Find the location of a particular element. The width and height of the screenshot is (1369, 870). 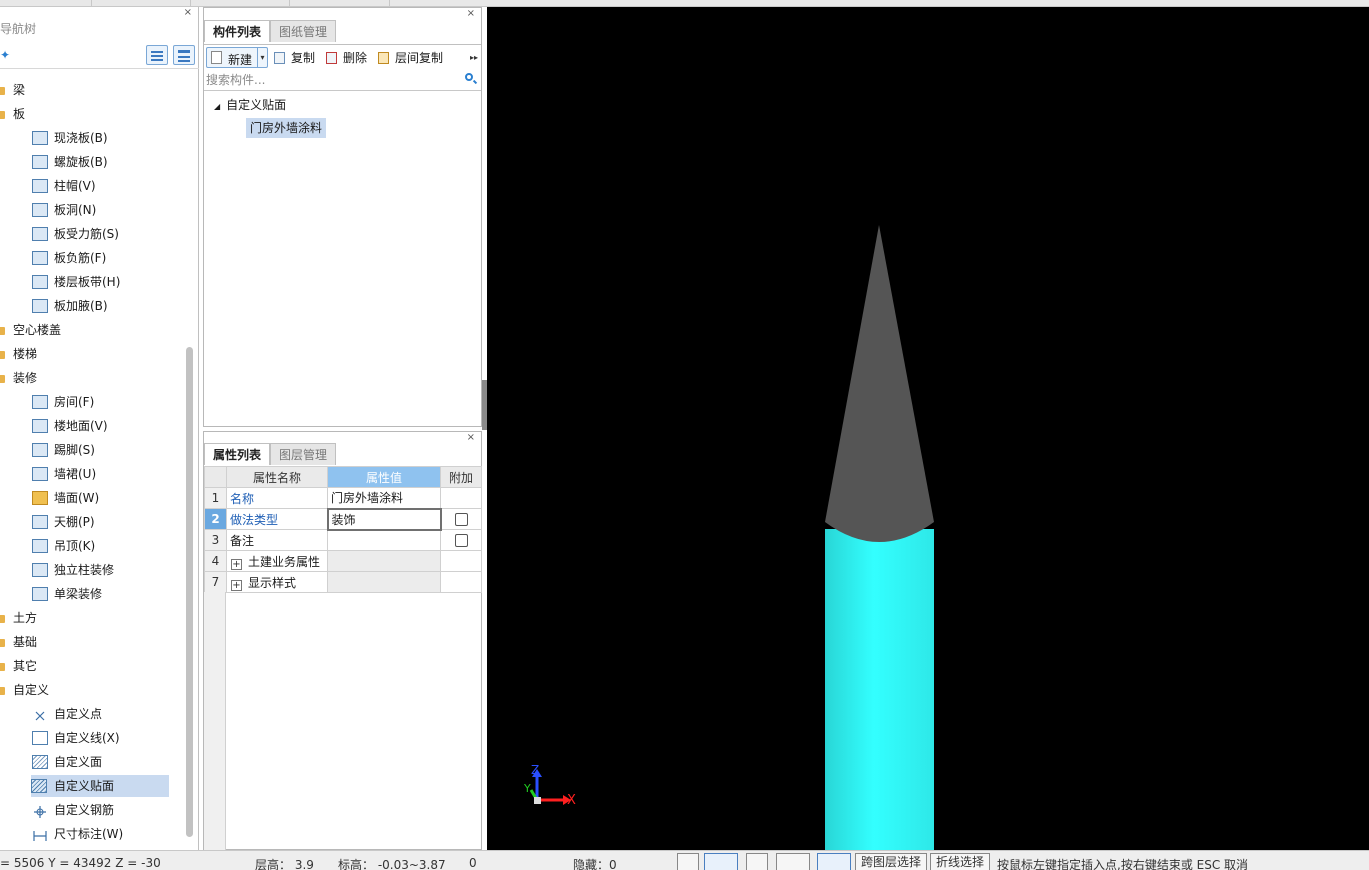

tree-category-stairs: 楼梯 is located at coordinates (18, 354).